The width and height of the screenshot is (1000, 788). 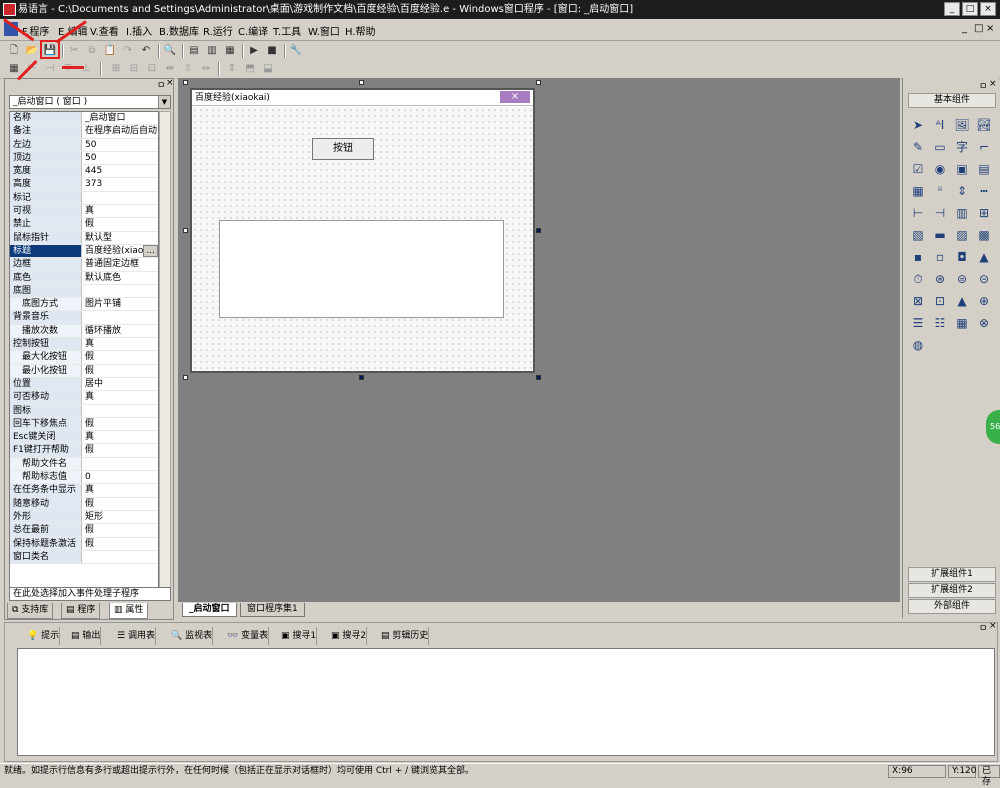 What do you see at coordinates (128, 51) in the screenshot?
I see `redo-icon: ↷` at bounding box center [128, 51].